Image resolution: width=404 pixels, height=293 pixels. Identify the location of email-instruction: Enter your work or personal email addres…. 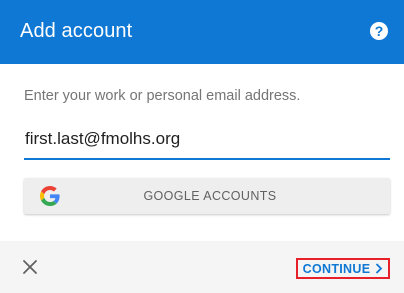
(162, 96).